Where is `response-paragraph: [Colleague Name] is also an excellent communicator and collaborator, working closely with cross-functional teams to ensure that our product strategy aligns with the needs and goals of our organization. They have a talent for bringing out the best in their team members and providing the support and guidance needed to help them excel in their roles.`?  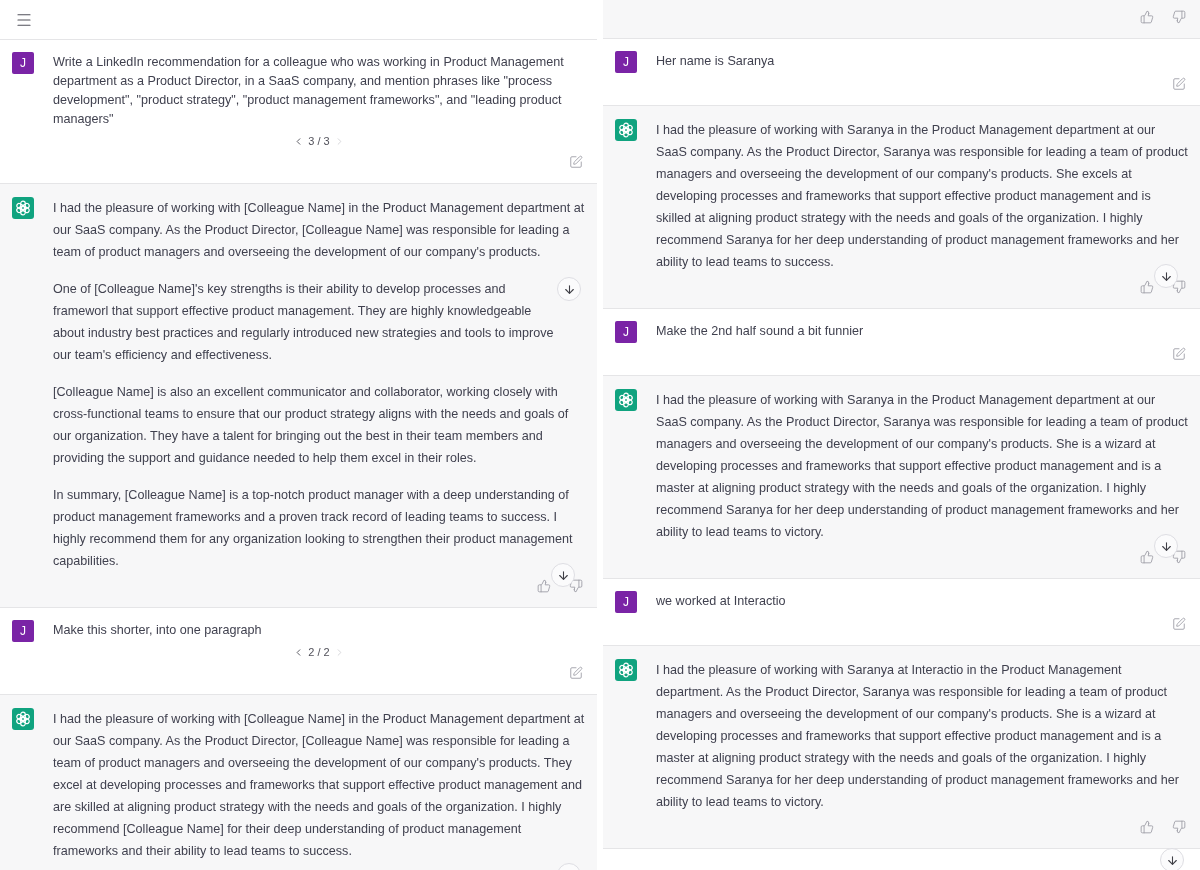 response-paragraph: [Colleague Name] is also an excellent communicator and collaborator, working closely with cross-functional teams to ensure that our product strategy aligns with the needs and goals of our organization. They have a talent for bringing out the best in their team members and providing the support and guidance needed to help them excel in their roles. is located at coordinates (311, 425).